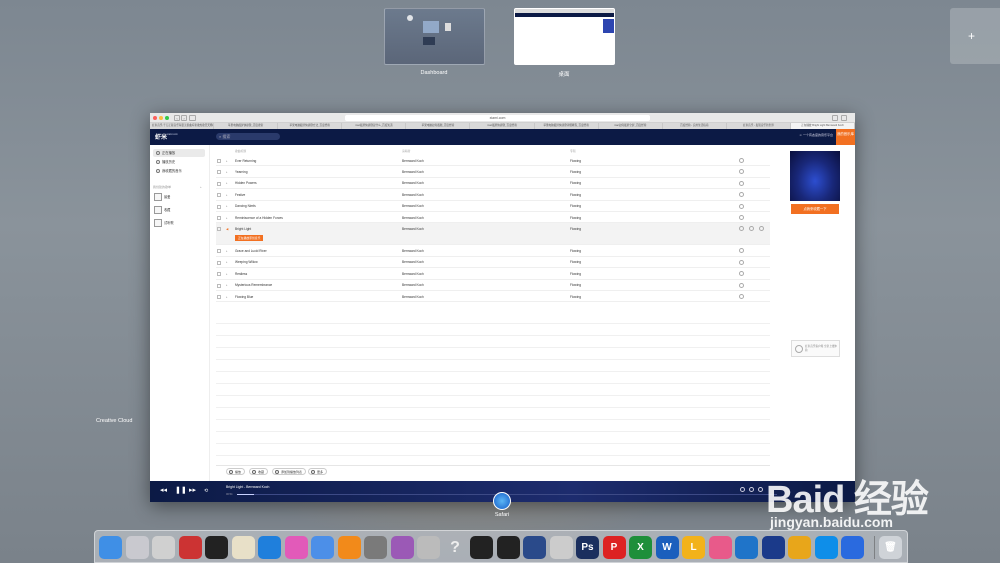  What do you see at coordinates (318, 471) in the screenshot?
I see `more-button: 更多` at bounding box center [318, 471].